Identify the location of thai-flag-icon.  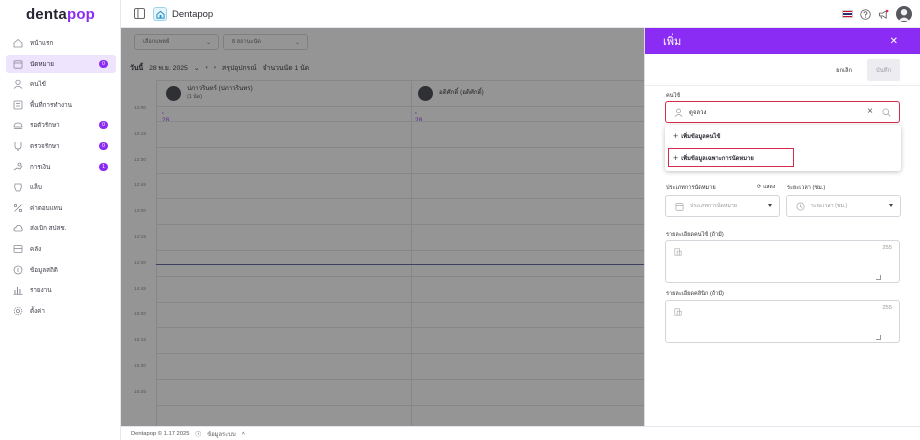
(847, 14).